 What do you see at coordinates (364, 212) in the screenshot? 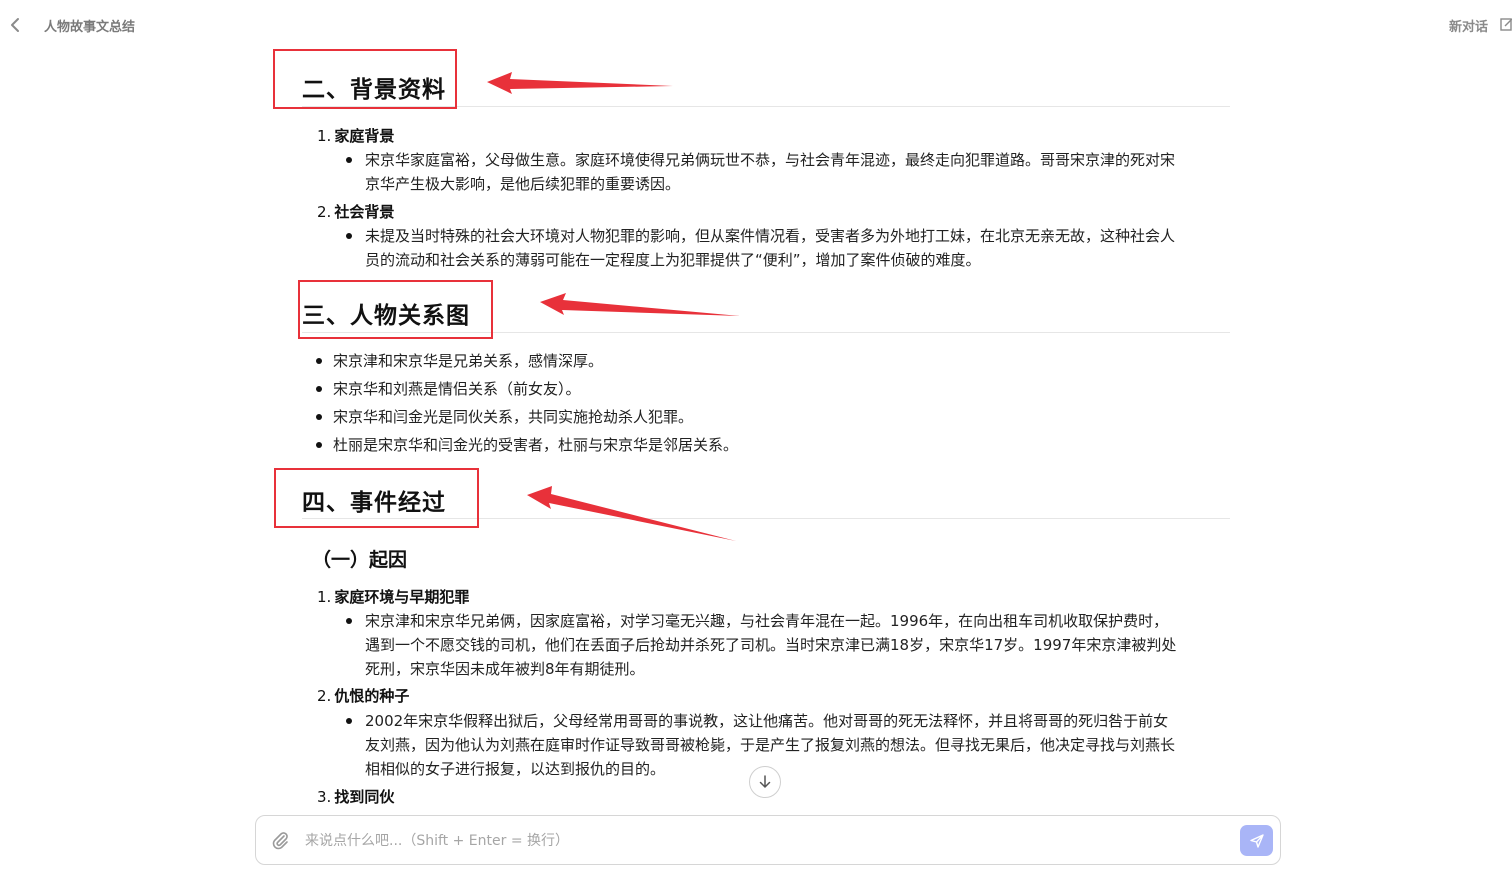
I see `item-title: 社会背景` at bounding box center [364, 212].